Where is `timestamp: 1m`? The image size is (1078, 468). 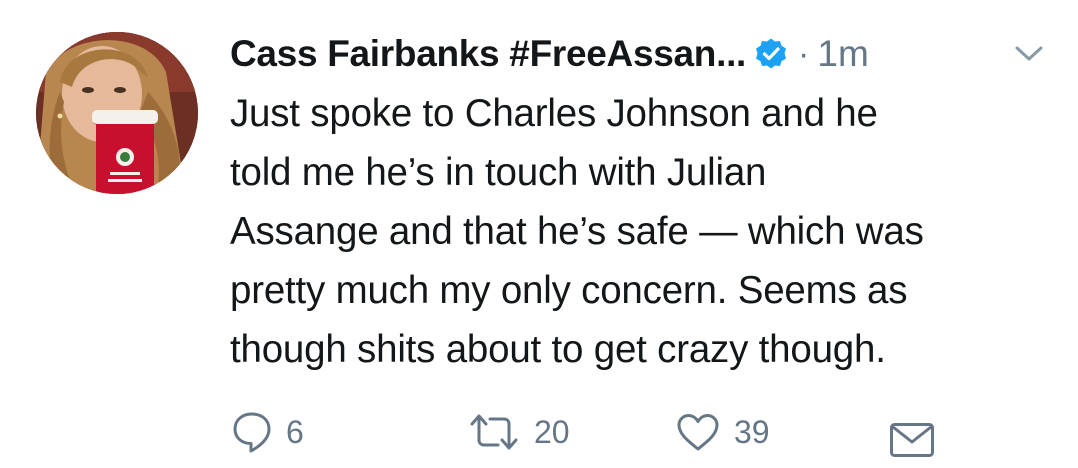
timestamp: 1m is located at coordinates (842, 54).